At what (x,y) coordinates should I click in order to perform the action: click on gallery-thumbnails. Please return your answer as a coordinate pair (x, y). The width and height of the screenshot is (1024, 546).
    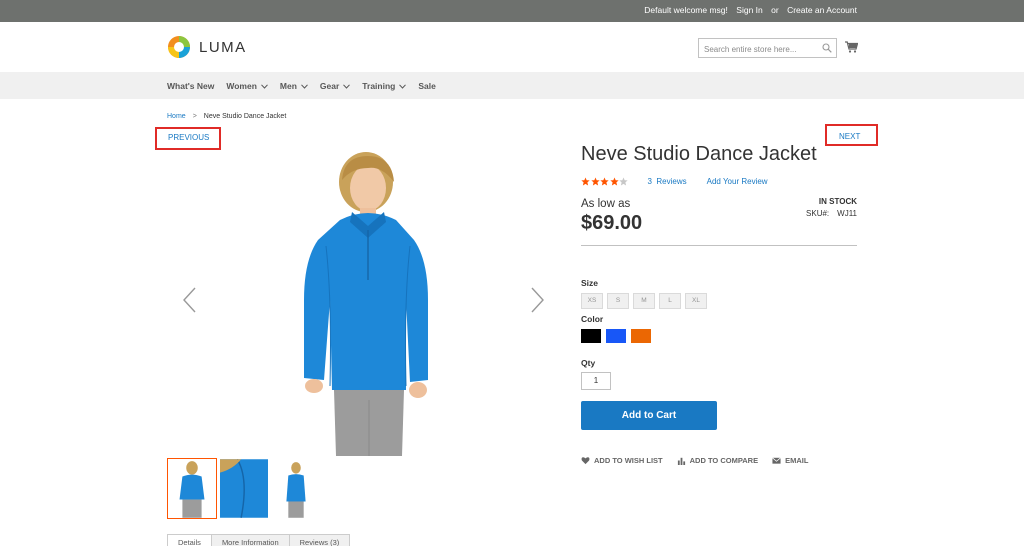
    Looking at the image, I should click on (245, 488).